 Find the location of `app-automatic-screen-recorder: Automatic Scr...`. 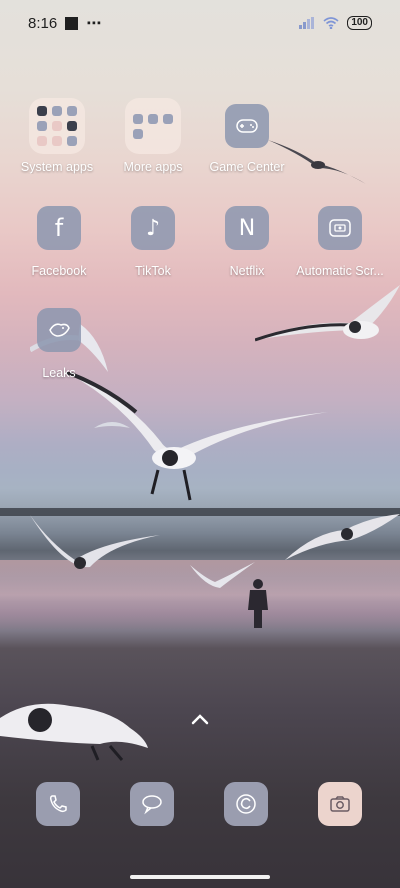

app-automatic-screen-recorder: Automatic Scr... is located at coordinates (340, 242).